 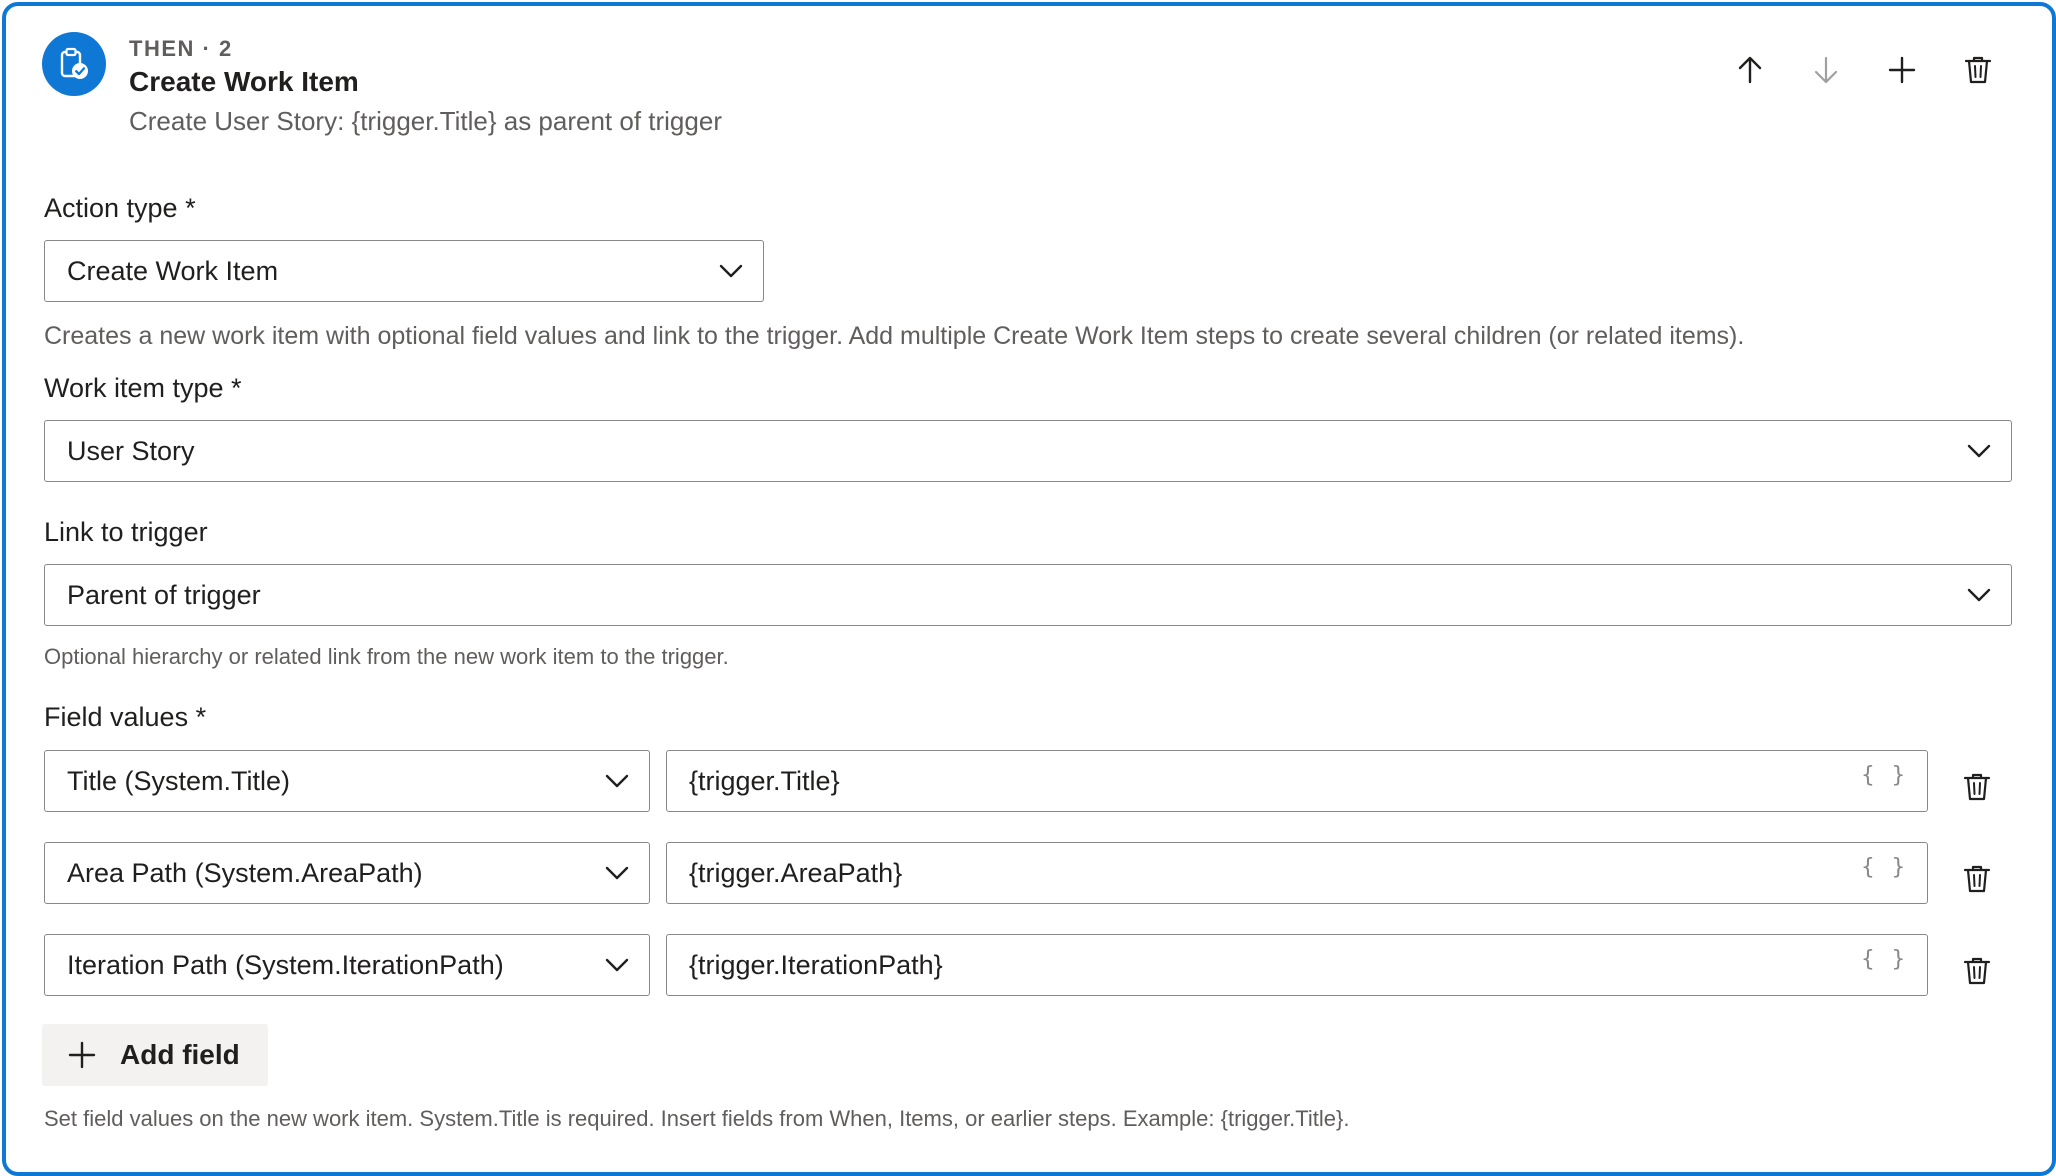 I want to click on action-type-value: Create Work Item, so click(x=173, y=270).